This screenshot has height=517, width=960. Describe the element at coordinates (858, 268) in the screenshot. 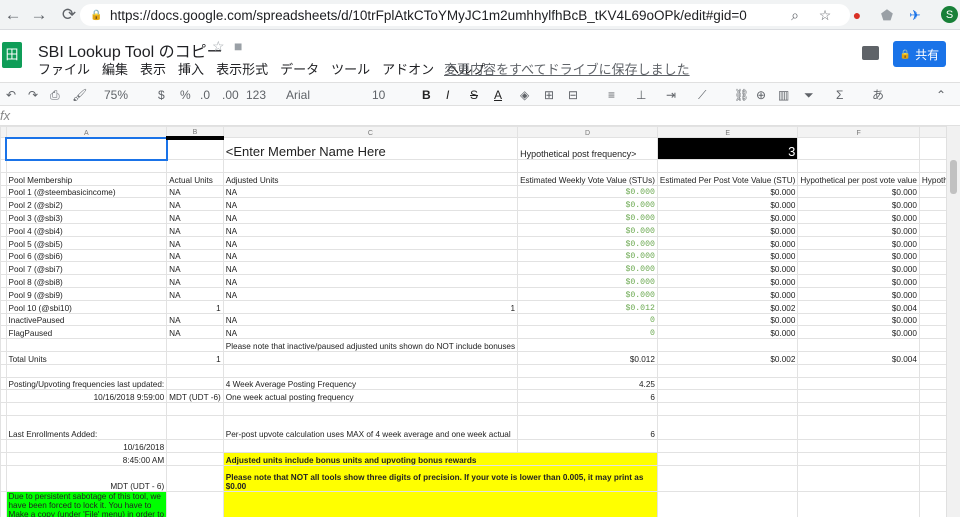

I see `cell-f10: $0.000` at that location.